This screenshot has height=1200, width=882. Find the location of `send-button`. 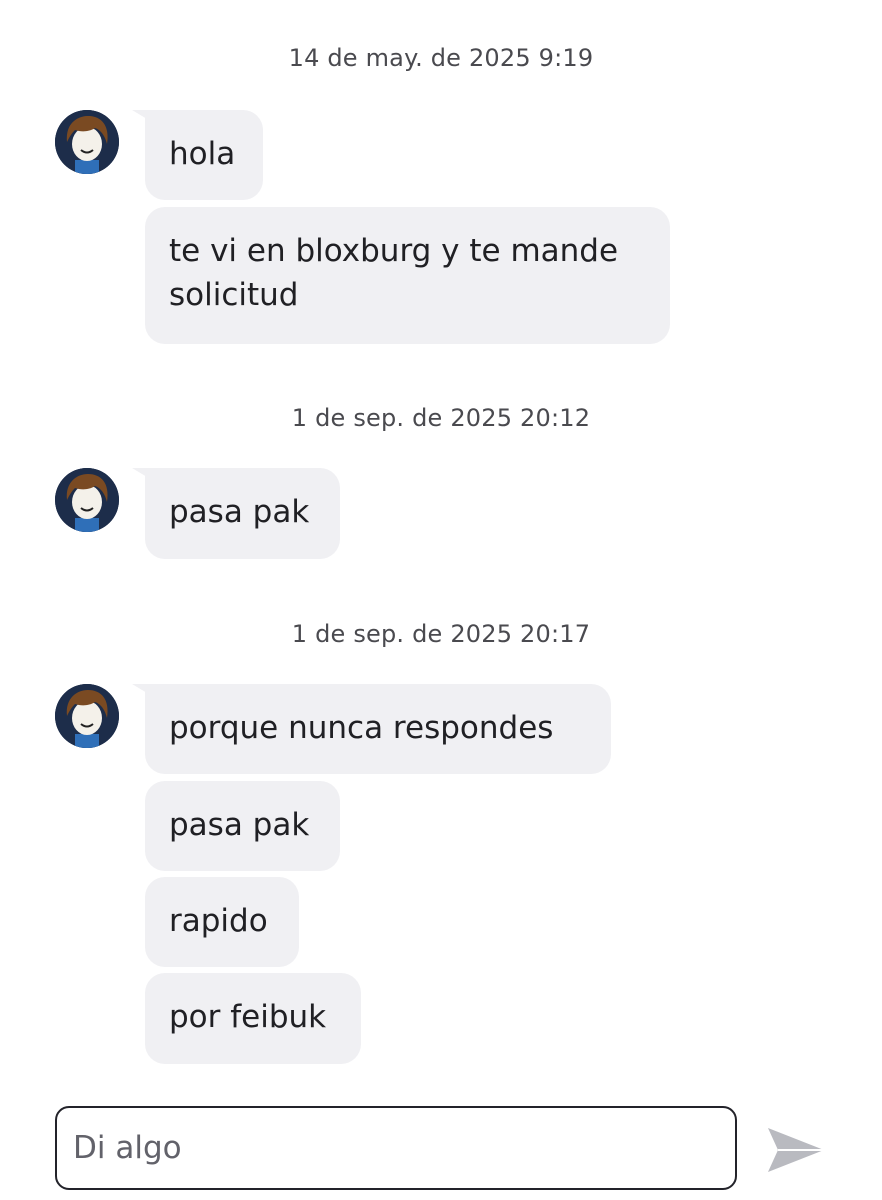

send-button is located at coordinates (796, 1150).